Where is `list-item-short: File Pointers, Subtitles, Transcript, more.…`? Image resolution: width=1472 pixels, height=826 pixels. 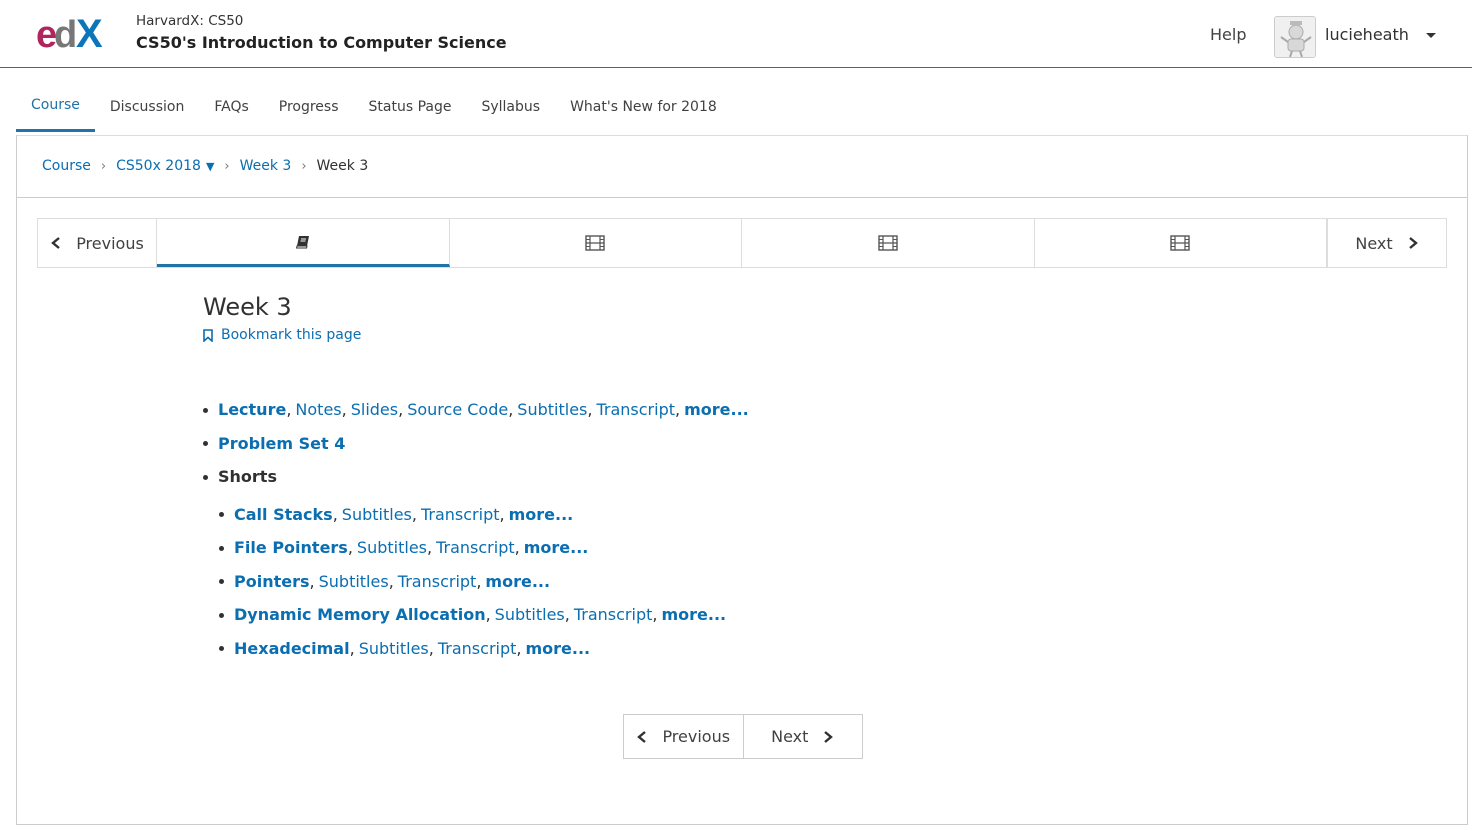
list-item-short: File Pointers, Subtitles, Transcript, more.… is located at coordinates (475, 548).